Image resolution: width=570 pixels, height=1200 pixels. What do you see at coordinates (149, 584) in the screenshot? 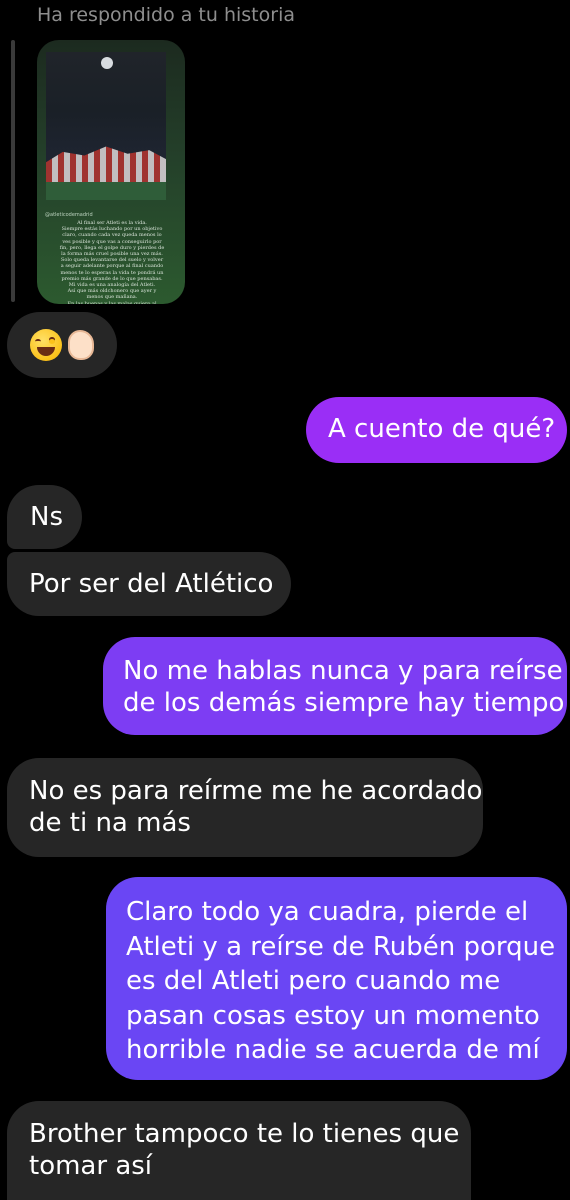
I see `message-bubble-received: Por ser del Atlético` at bounding box center [149, 584].